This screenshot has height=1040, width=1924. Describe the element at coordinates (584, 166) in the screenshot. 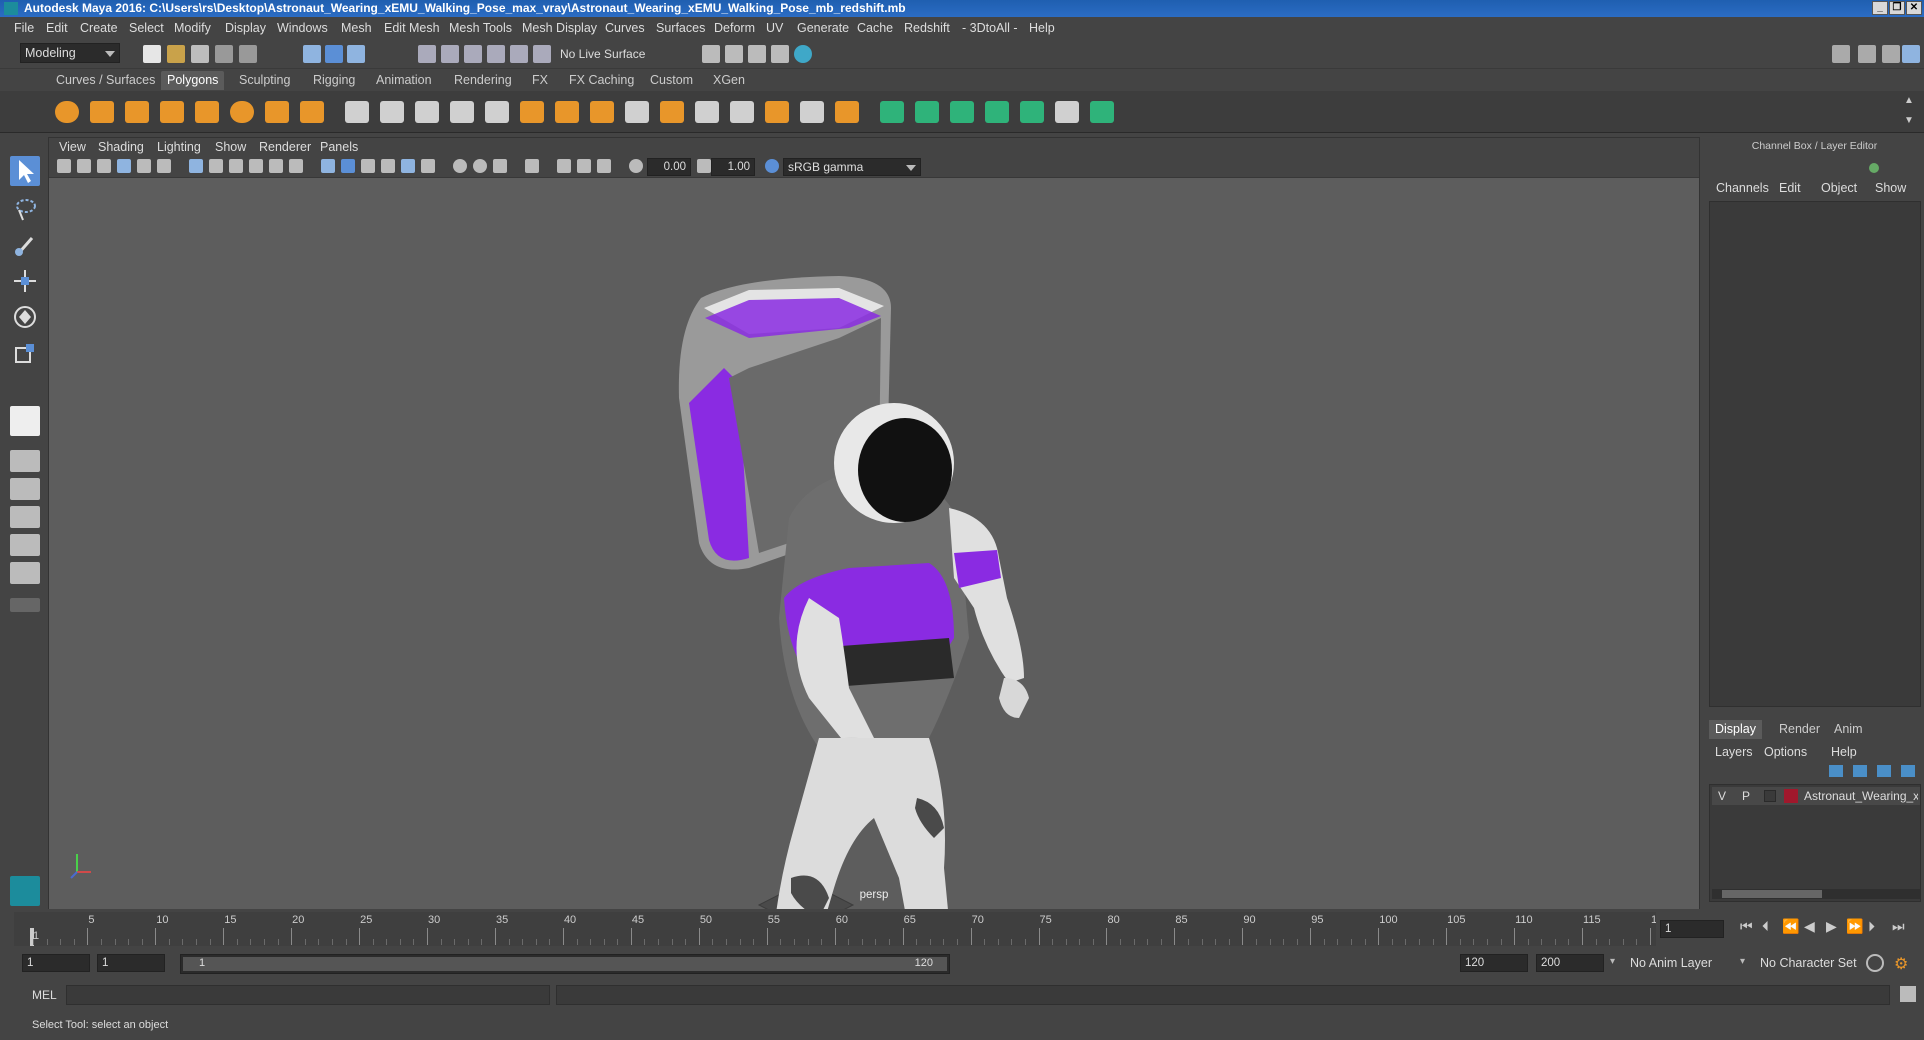

I see `xray-joints-icon` at that location.